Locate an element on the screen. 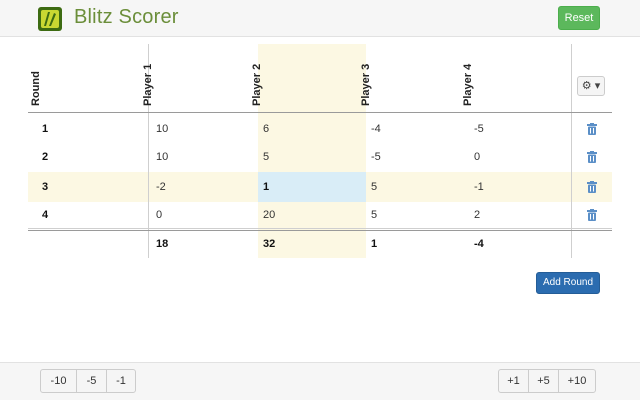 Image resolution: width=640 pixels, height=400 pixels. round-number: 2 is located at coordinates (45, 157).